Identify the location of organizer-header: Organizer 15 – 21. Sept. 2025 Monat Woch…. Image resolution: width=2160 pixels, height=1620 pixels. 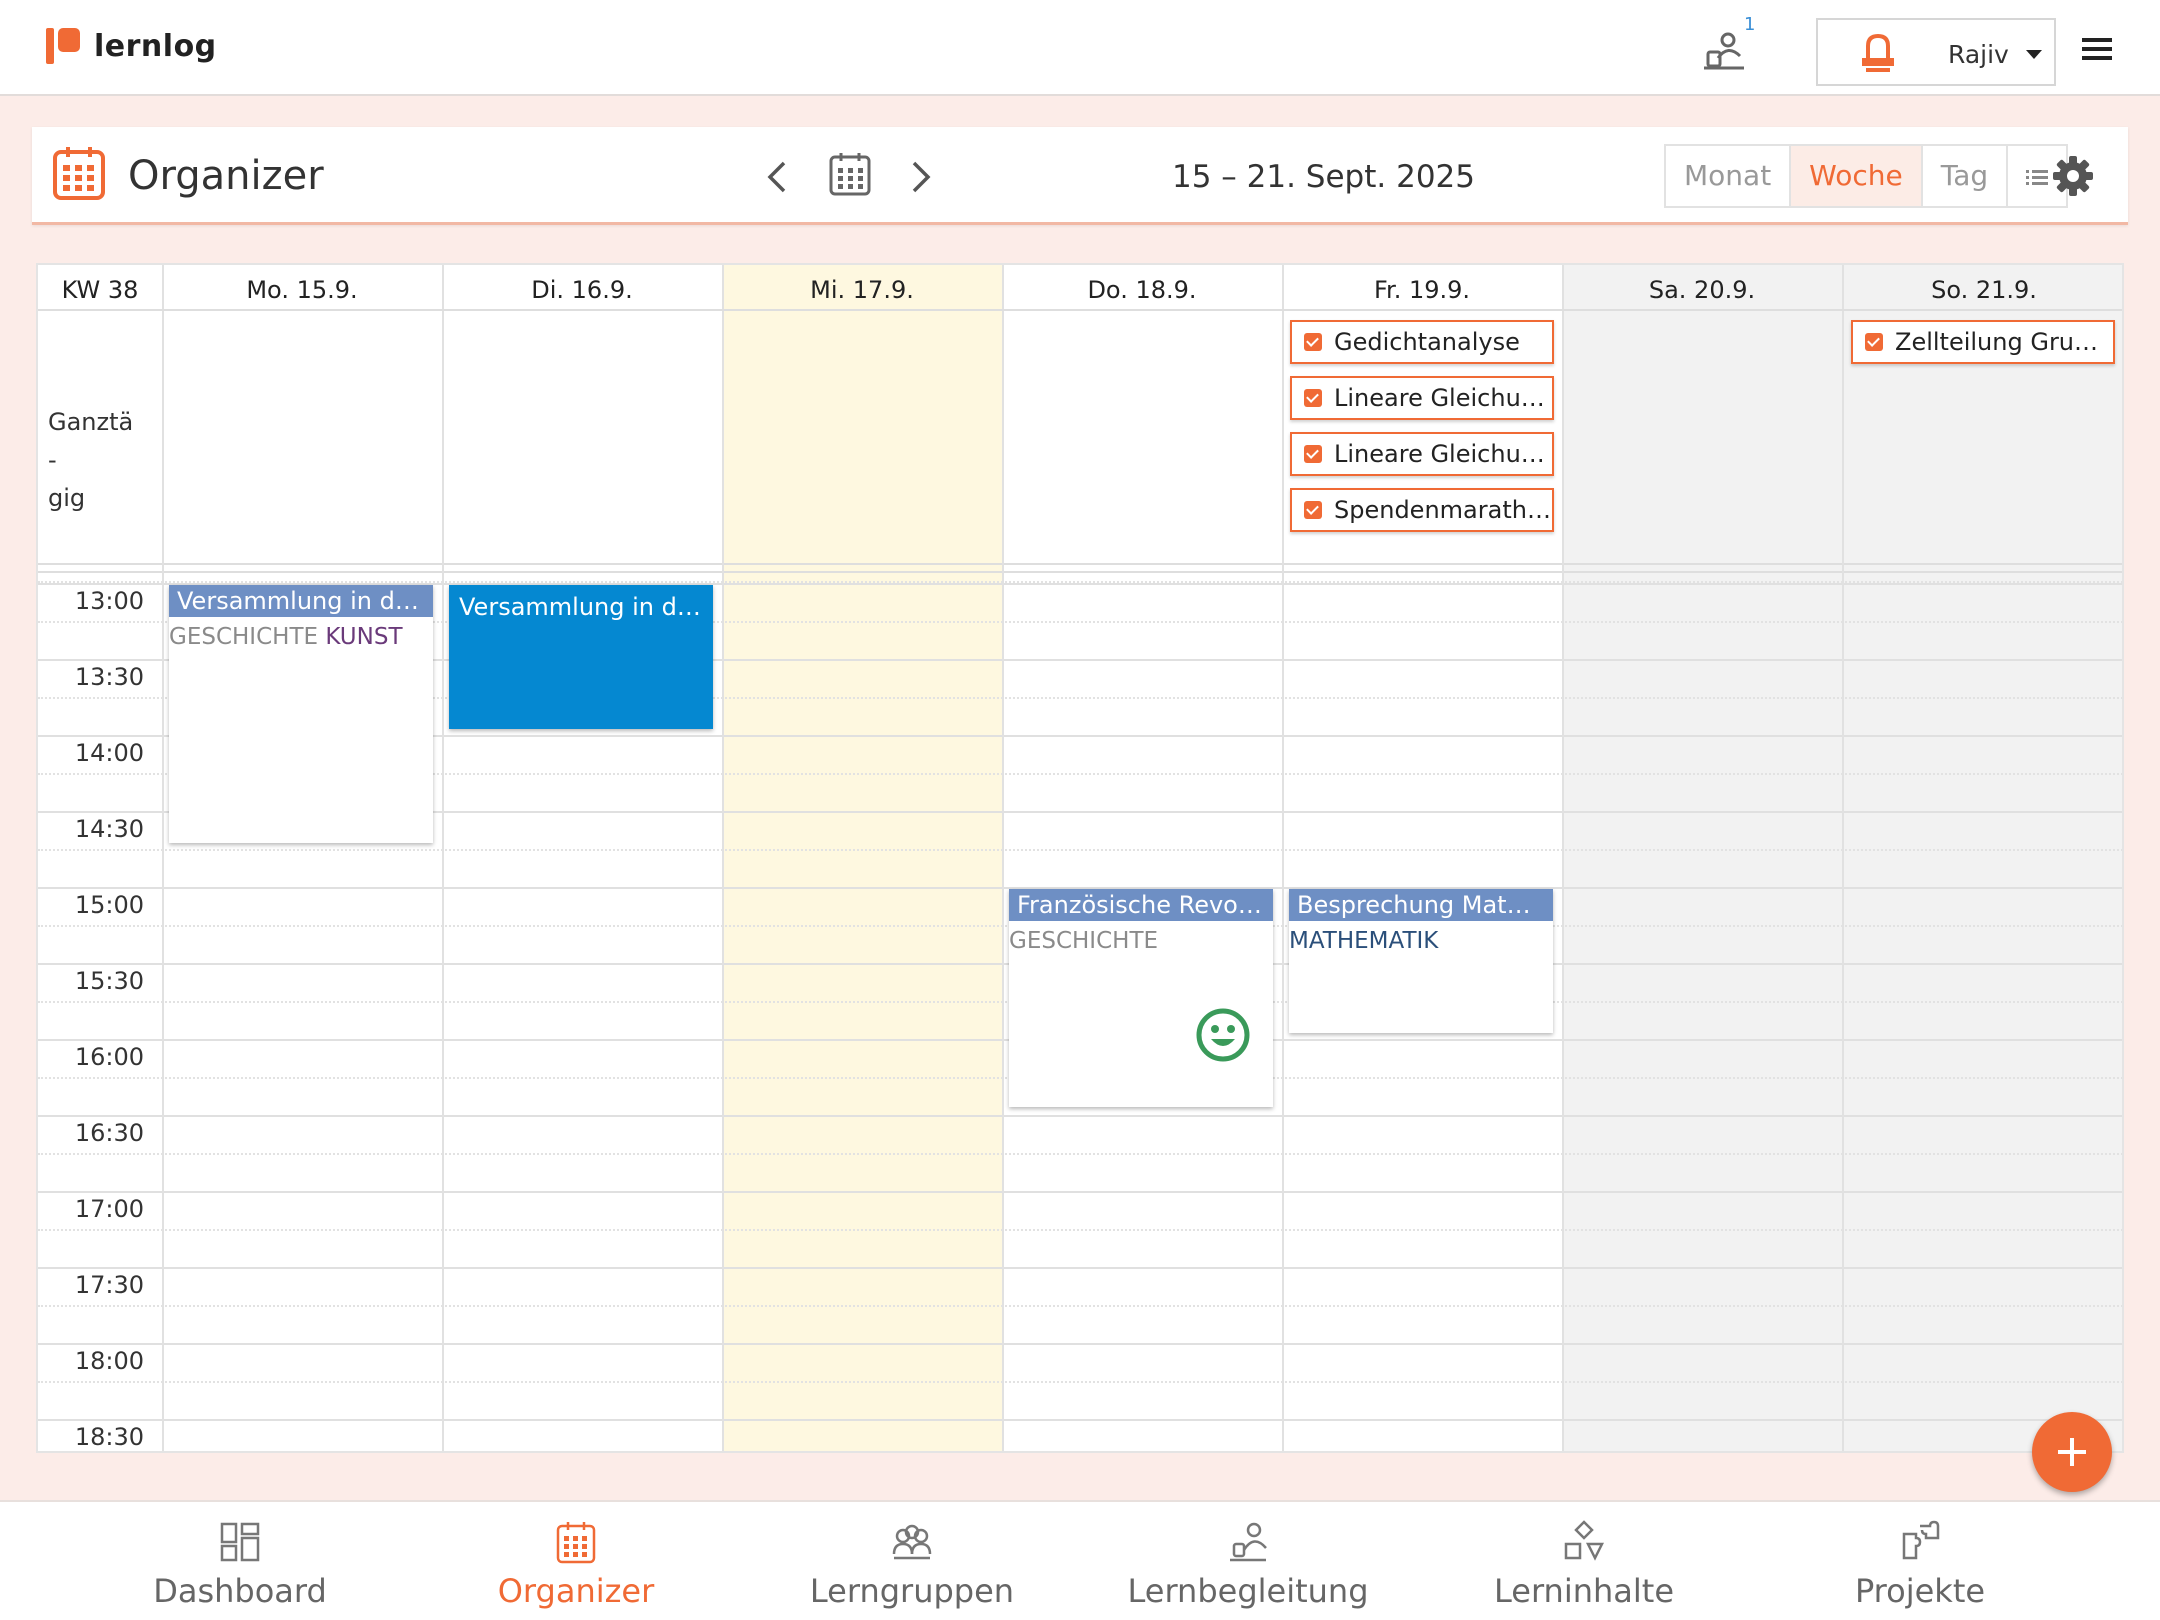
(1080, 176).